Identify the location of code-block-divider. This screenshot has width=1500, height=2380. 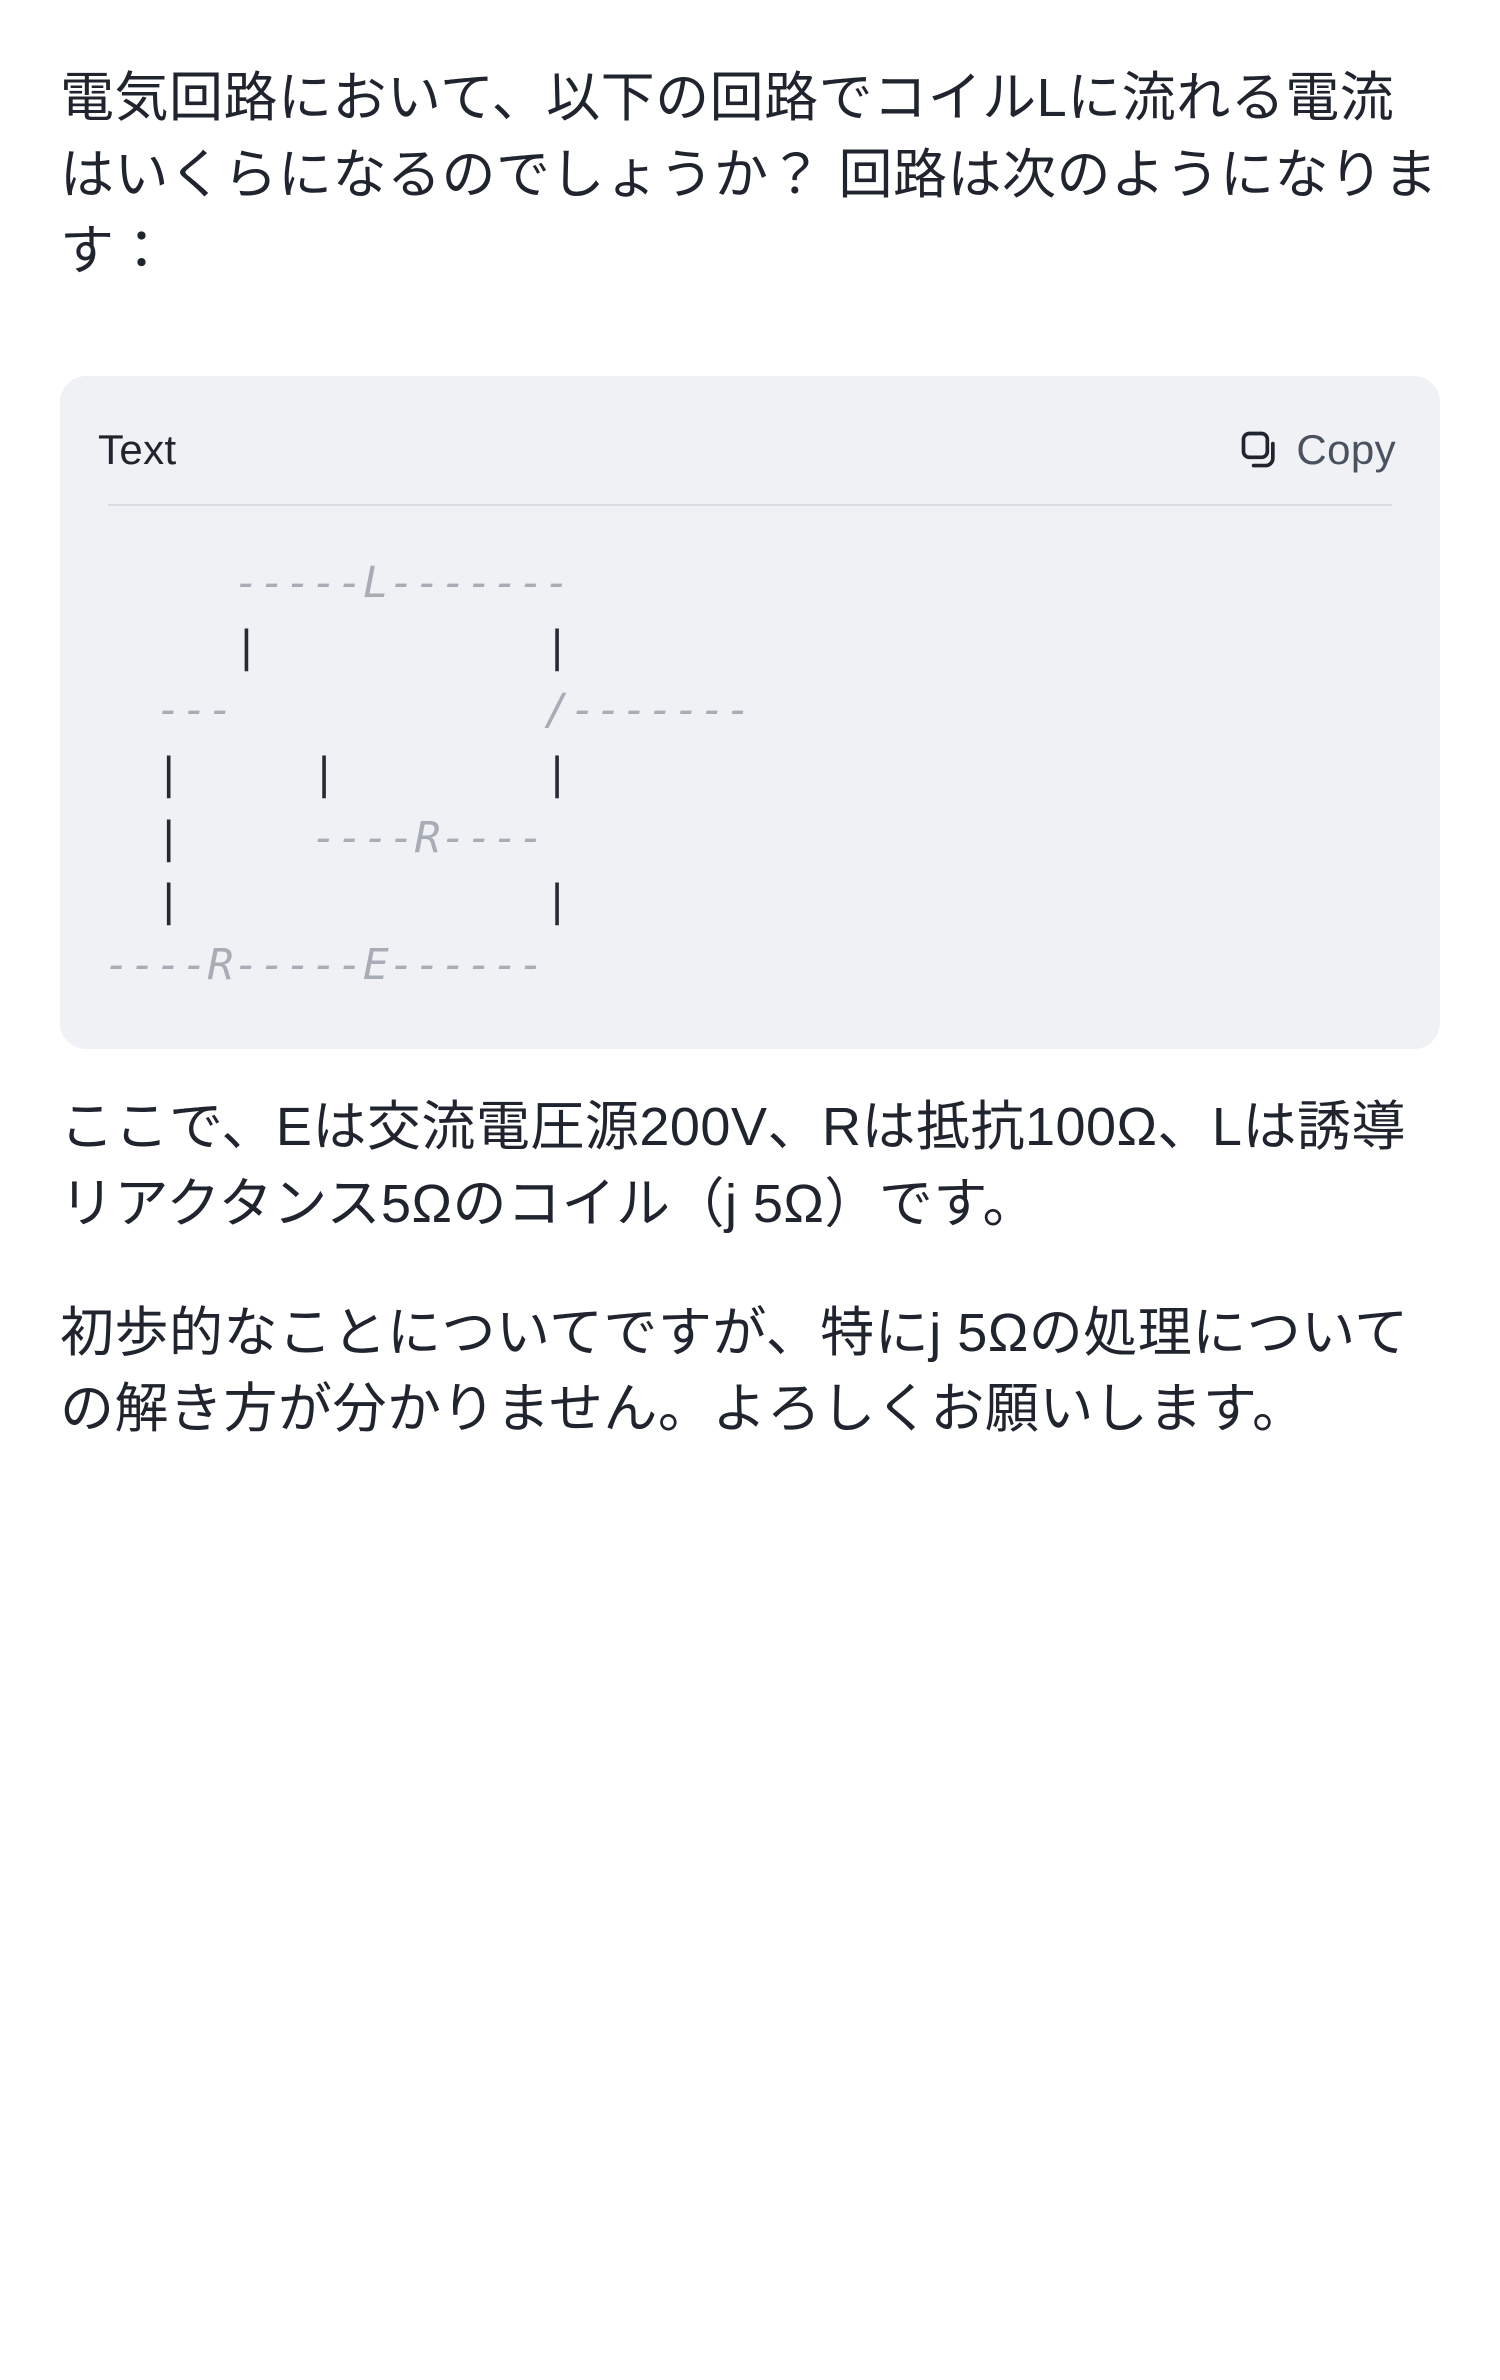
(750, 505).